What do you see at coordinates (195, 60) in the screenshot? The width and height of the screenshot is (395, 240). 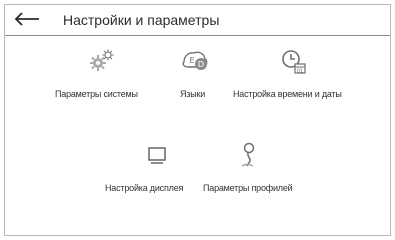 I see `language-icon: D E` at bounding box center [195, 60].